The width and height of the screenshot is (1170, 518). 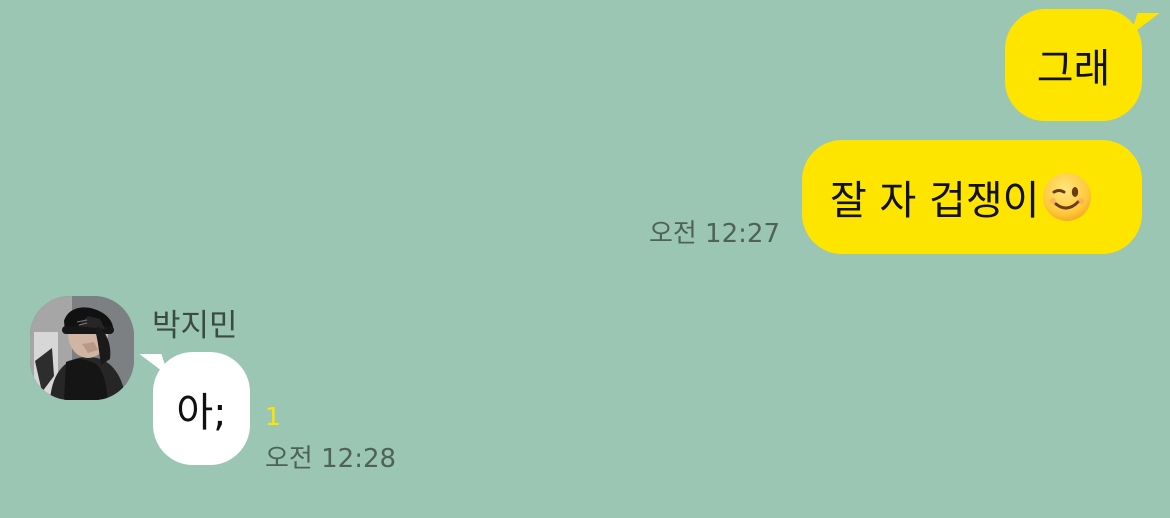 What do you see at coordinates (201, 412) in the screenshot?
I see `message-text: 아;` at bounding box center [201, 412].